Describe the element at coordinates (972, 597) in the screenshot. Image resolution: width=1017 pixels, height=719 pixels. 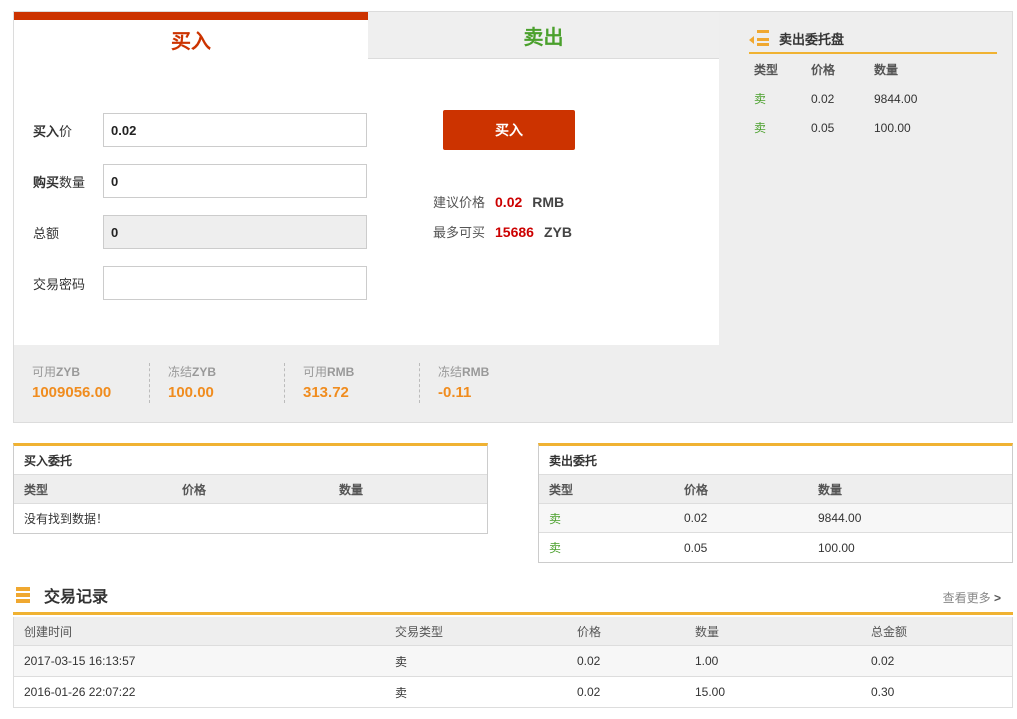
I see `view-more-link: 查看更多 >` at that location.